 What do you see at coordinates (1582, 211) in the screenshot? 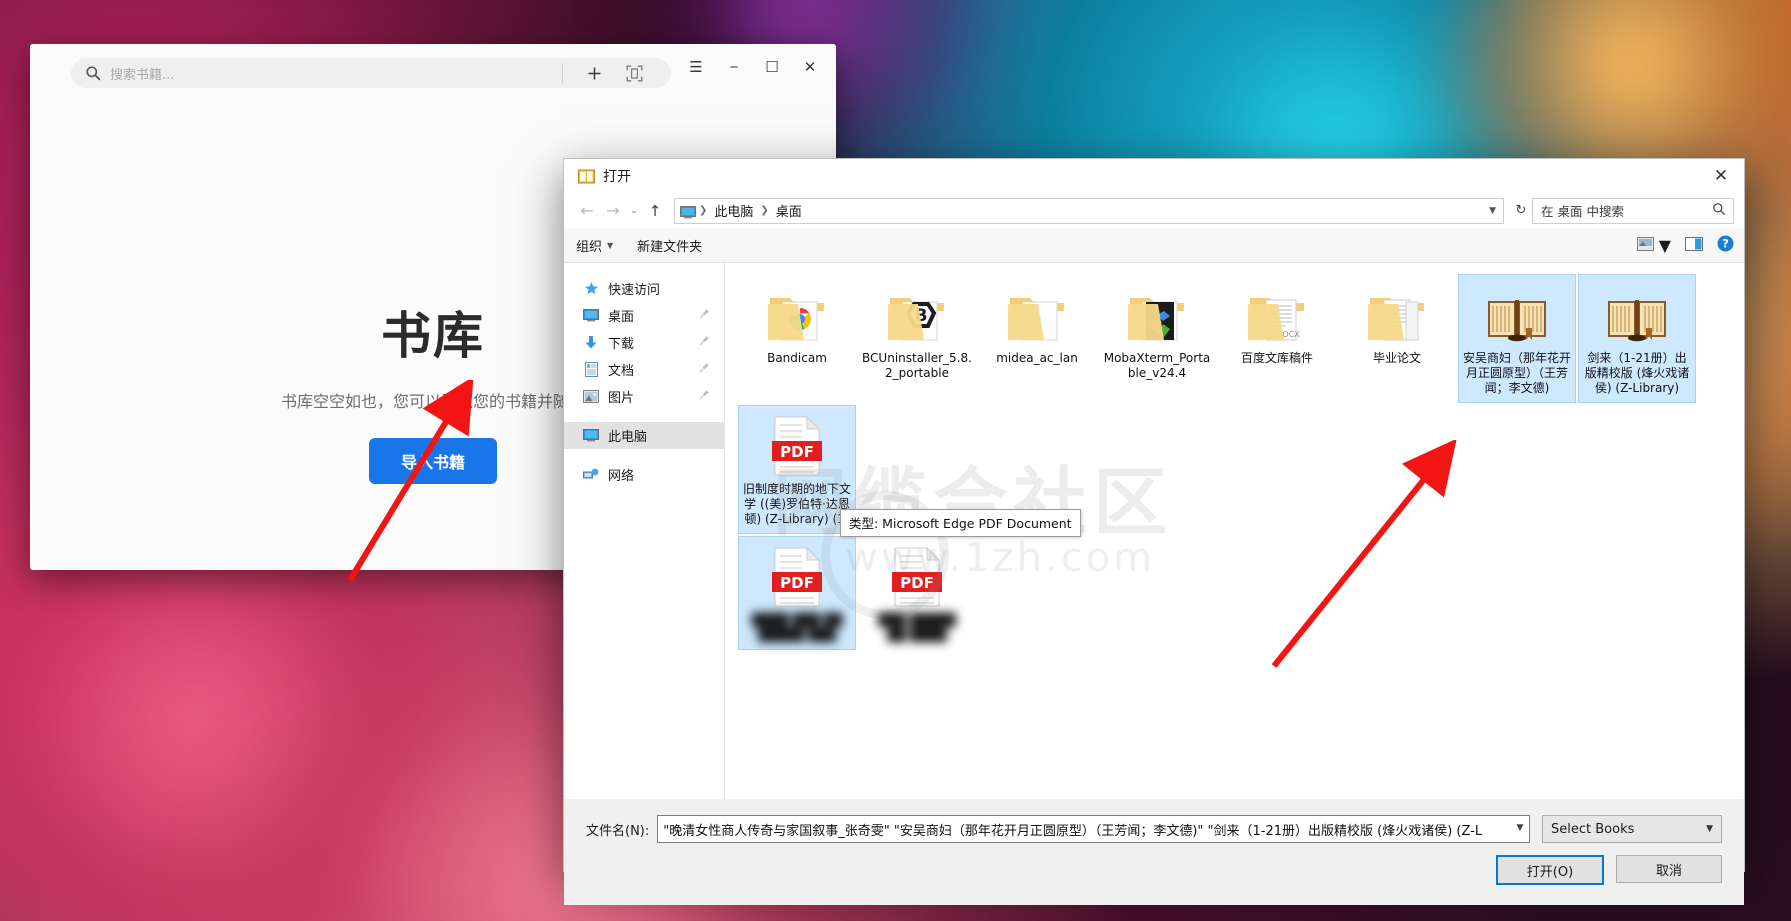
I see `search-placeholder-text: 在 桌面 中搜索` at bounding box center [1582, 211].